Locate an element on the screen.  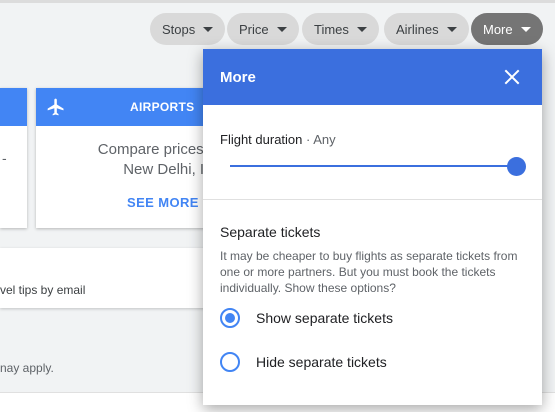
hide-separate-tickets-option: Hide separate tickets is located at coordinates (303, 362).